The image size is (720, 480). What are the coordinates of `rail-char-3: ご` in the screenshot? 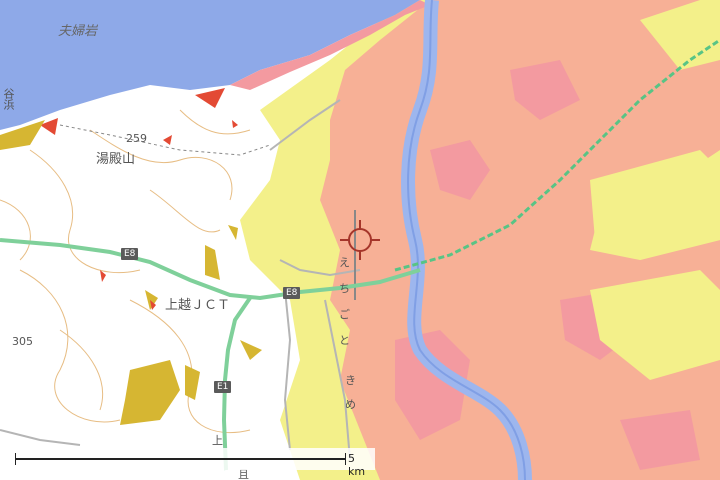 It's located at (344, 314).